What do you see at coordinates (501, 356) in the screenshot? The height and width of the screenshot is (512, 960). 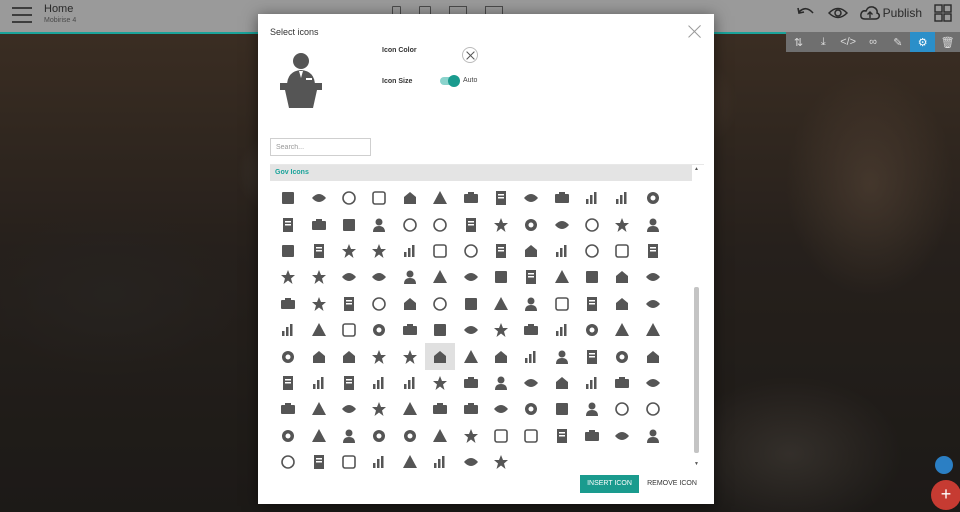 I see `poison-icon` at bounding box center [501, 356].